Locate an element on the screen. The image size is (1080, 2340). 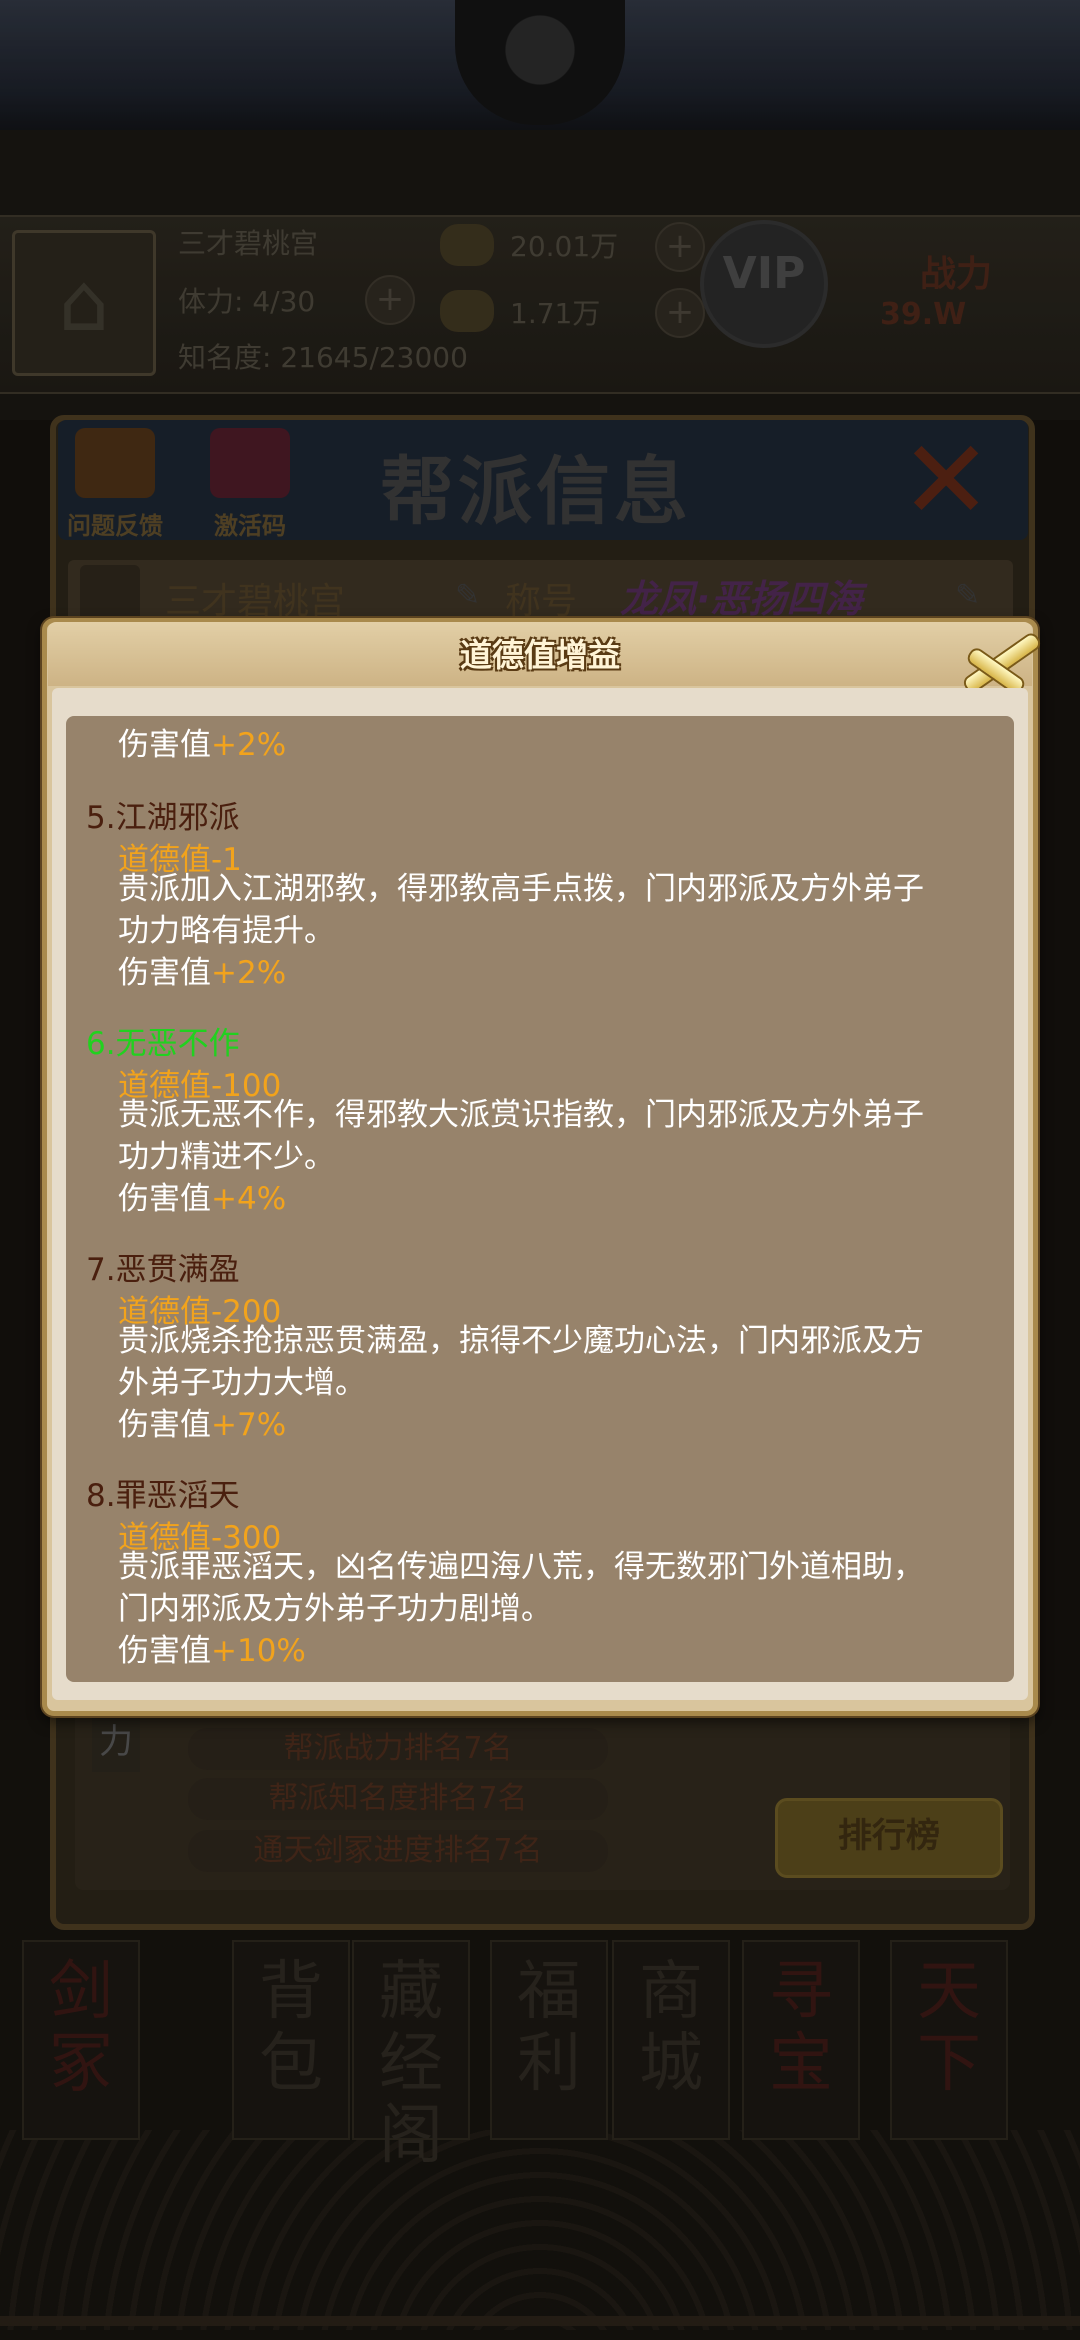
entry-desc-line: 贵派无恶不作，得邪教大派赏识指教，门内邪派及方外弟子 is located at coordinates (521, 1115).